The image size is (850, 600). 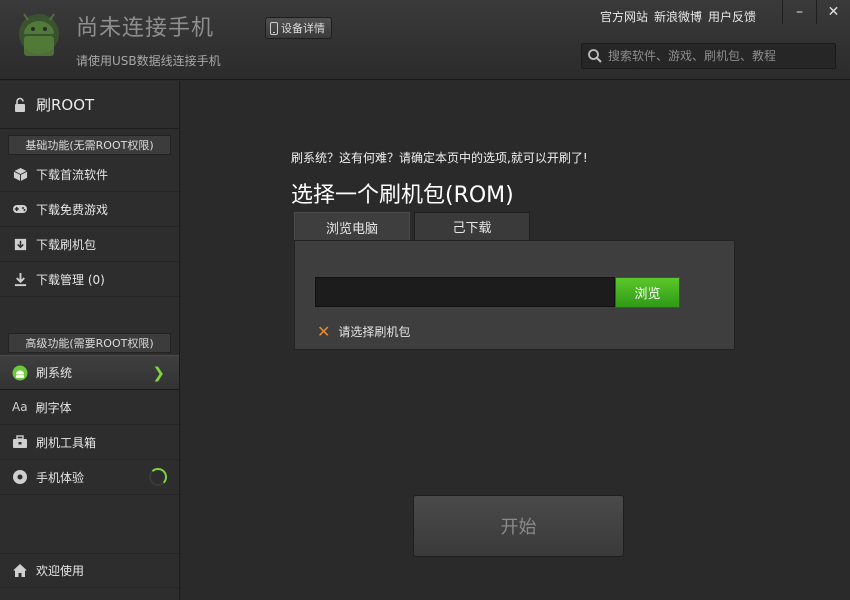 What do you see at coordinates (89, 407) in the screenshot?
I see `sidebar-item-flash-font: Aa 刷字体` at bounding box center [89, 407].